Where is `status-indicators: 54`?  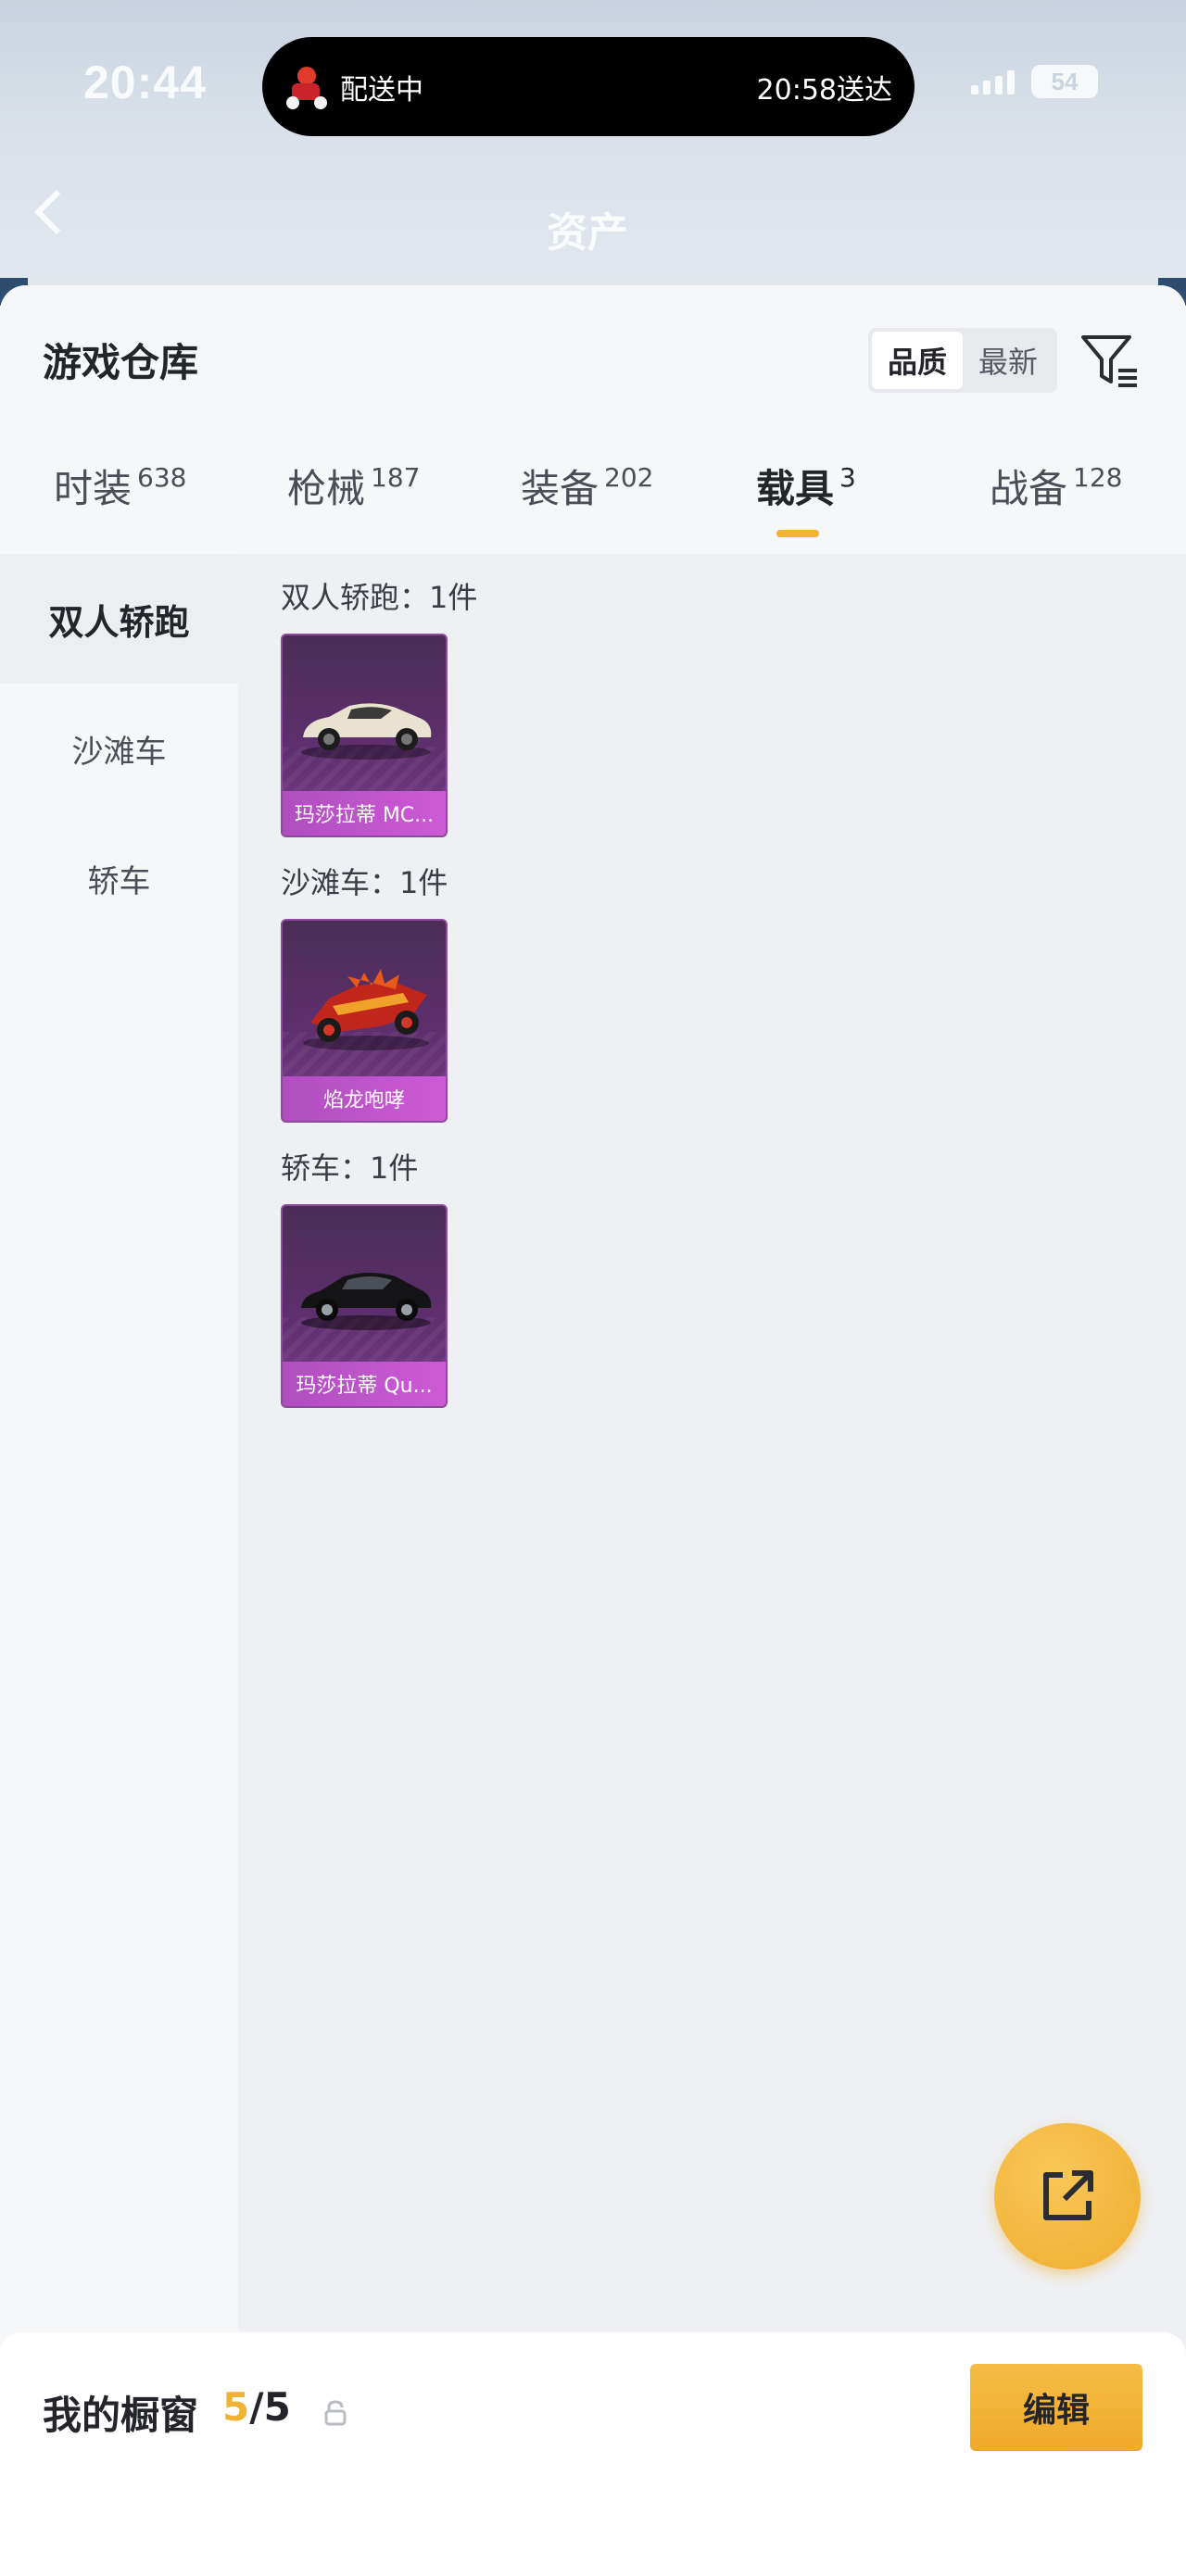 status-indicators: 54 is located at coordinates (1034, 81).